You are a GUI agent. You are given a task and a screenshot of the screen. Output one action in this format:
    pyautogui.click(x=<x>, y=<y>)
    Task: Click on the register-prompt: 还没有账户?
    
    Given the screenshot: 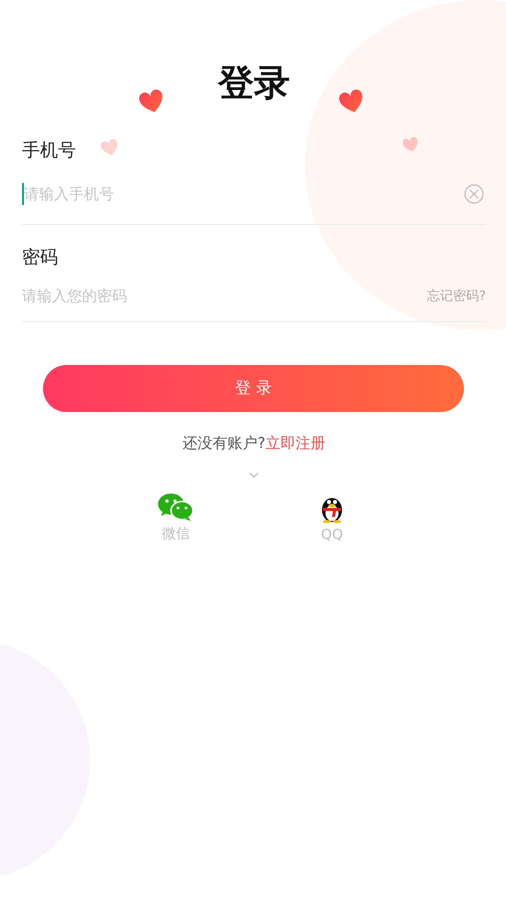 What is the action you would take?
    pyautogui.click(x=224, y=443)
    